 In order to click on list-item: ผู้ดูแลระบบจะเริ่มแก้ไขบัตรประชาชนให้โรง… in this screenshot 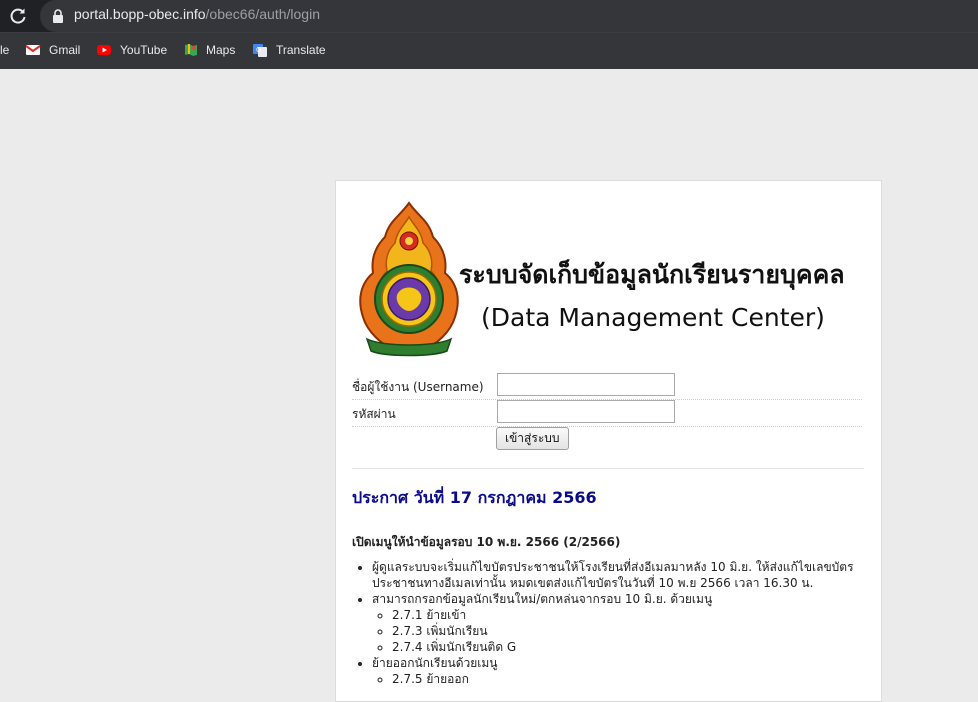, I will do `click(617, 575)`.